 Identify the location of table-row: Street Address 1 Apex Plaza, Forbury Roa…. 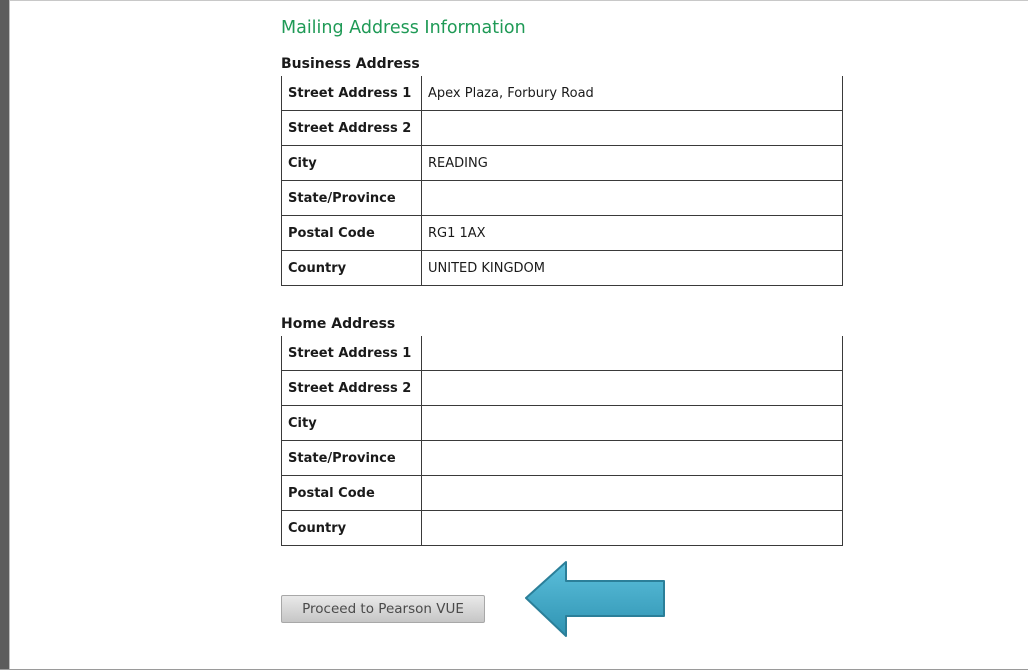
(562, 93).